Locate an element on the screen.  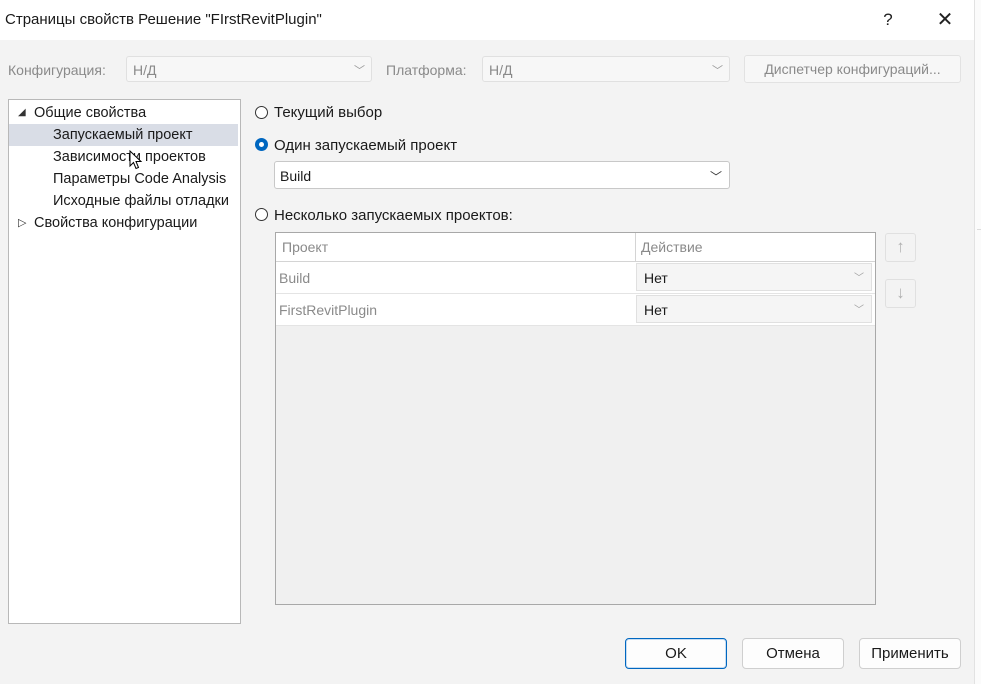
tree-item-debug-sources: Исходные файлы отладки is located at coordinates (123, 201).